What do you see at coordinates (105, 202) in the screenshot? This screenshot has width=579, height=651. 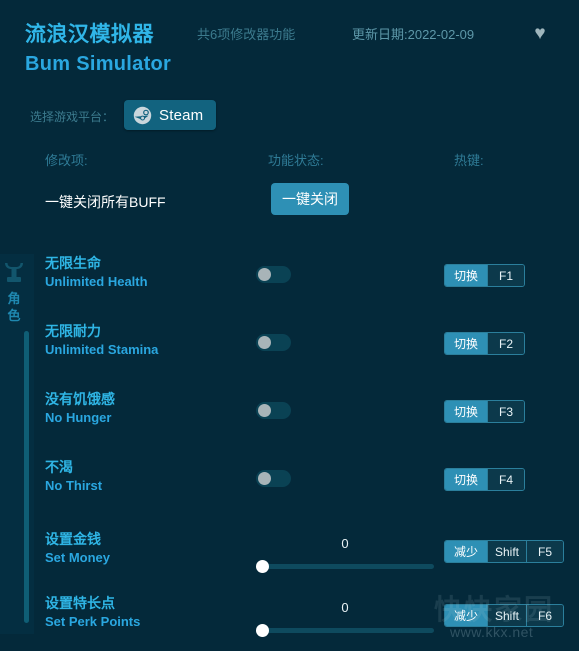 I see `master-disable-label: 一键关闭所有BUFF` at bounding box center [105, 202].